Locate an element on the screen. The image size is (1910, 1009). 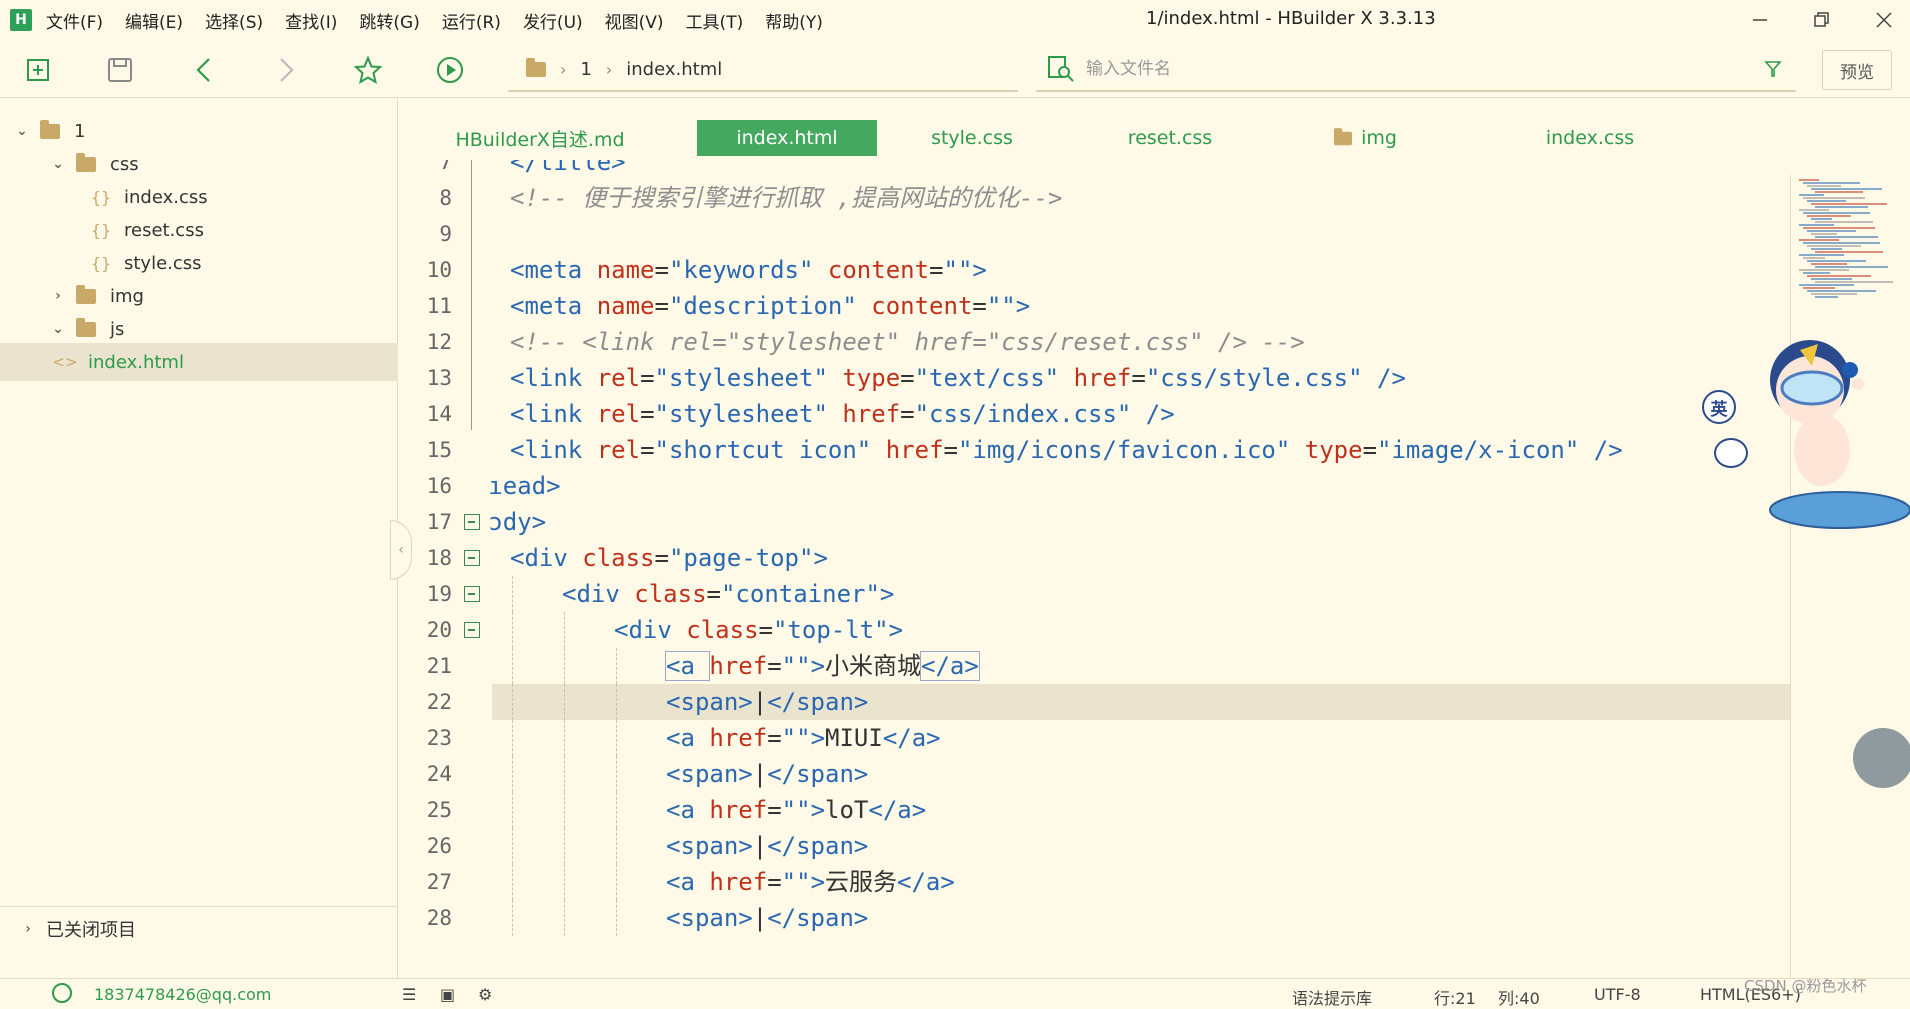
save-icon is located at coordinates (120, 70).